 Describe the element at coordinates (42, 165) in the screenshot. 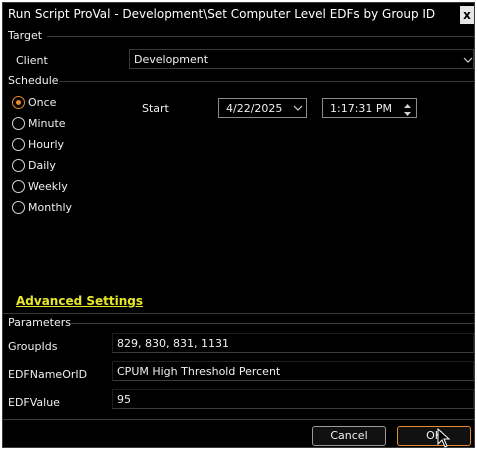

I see `radio-daily-label: Daily` at that location.